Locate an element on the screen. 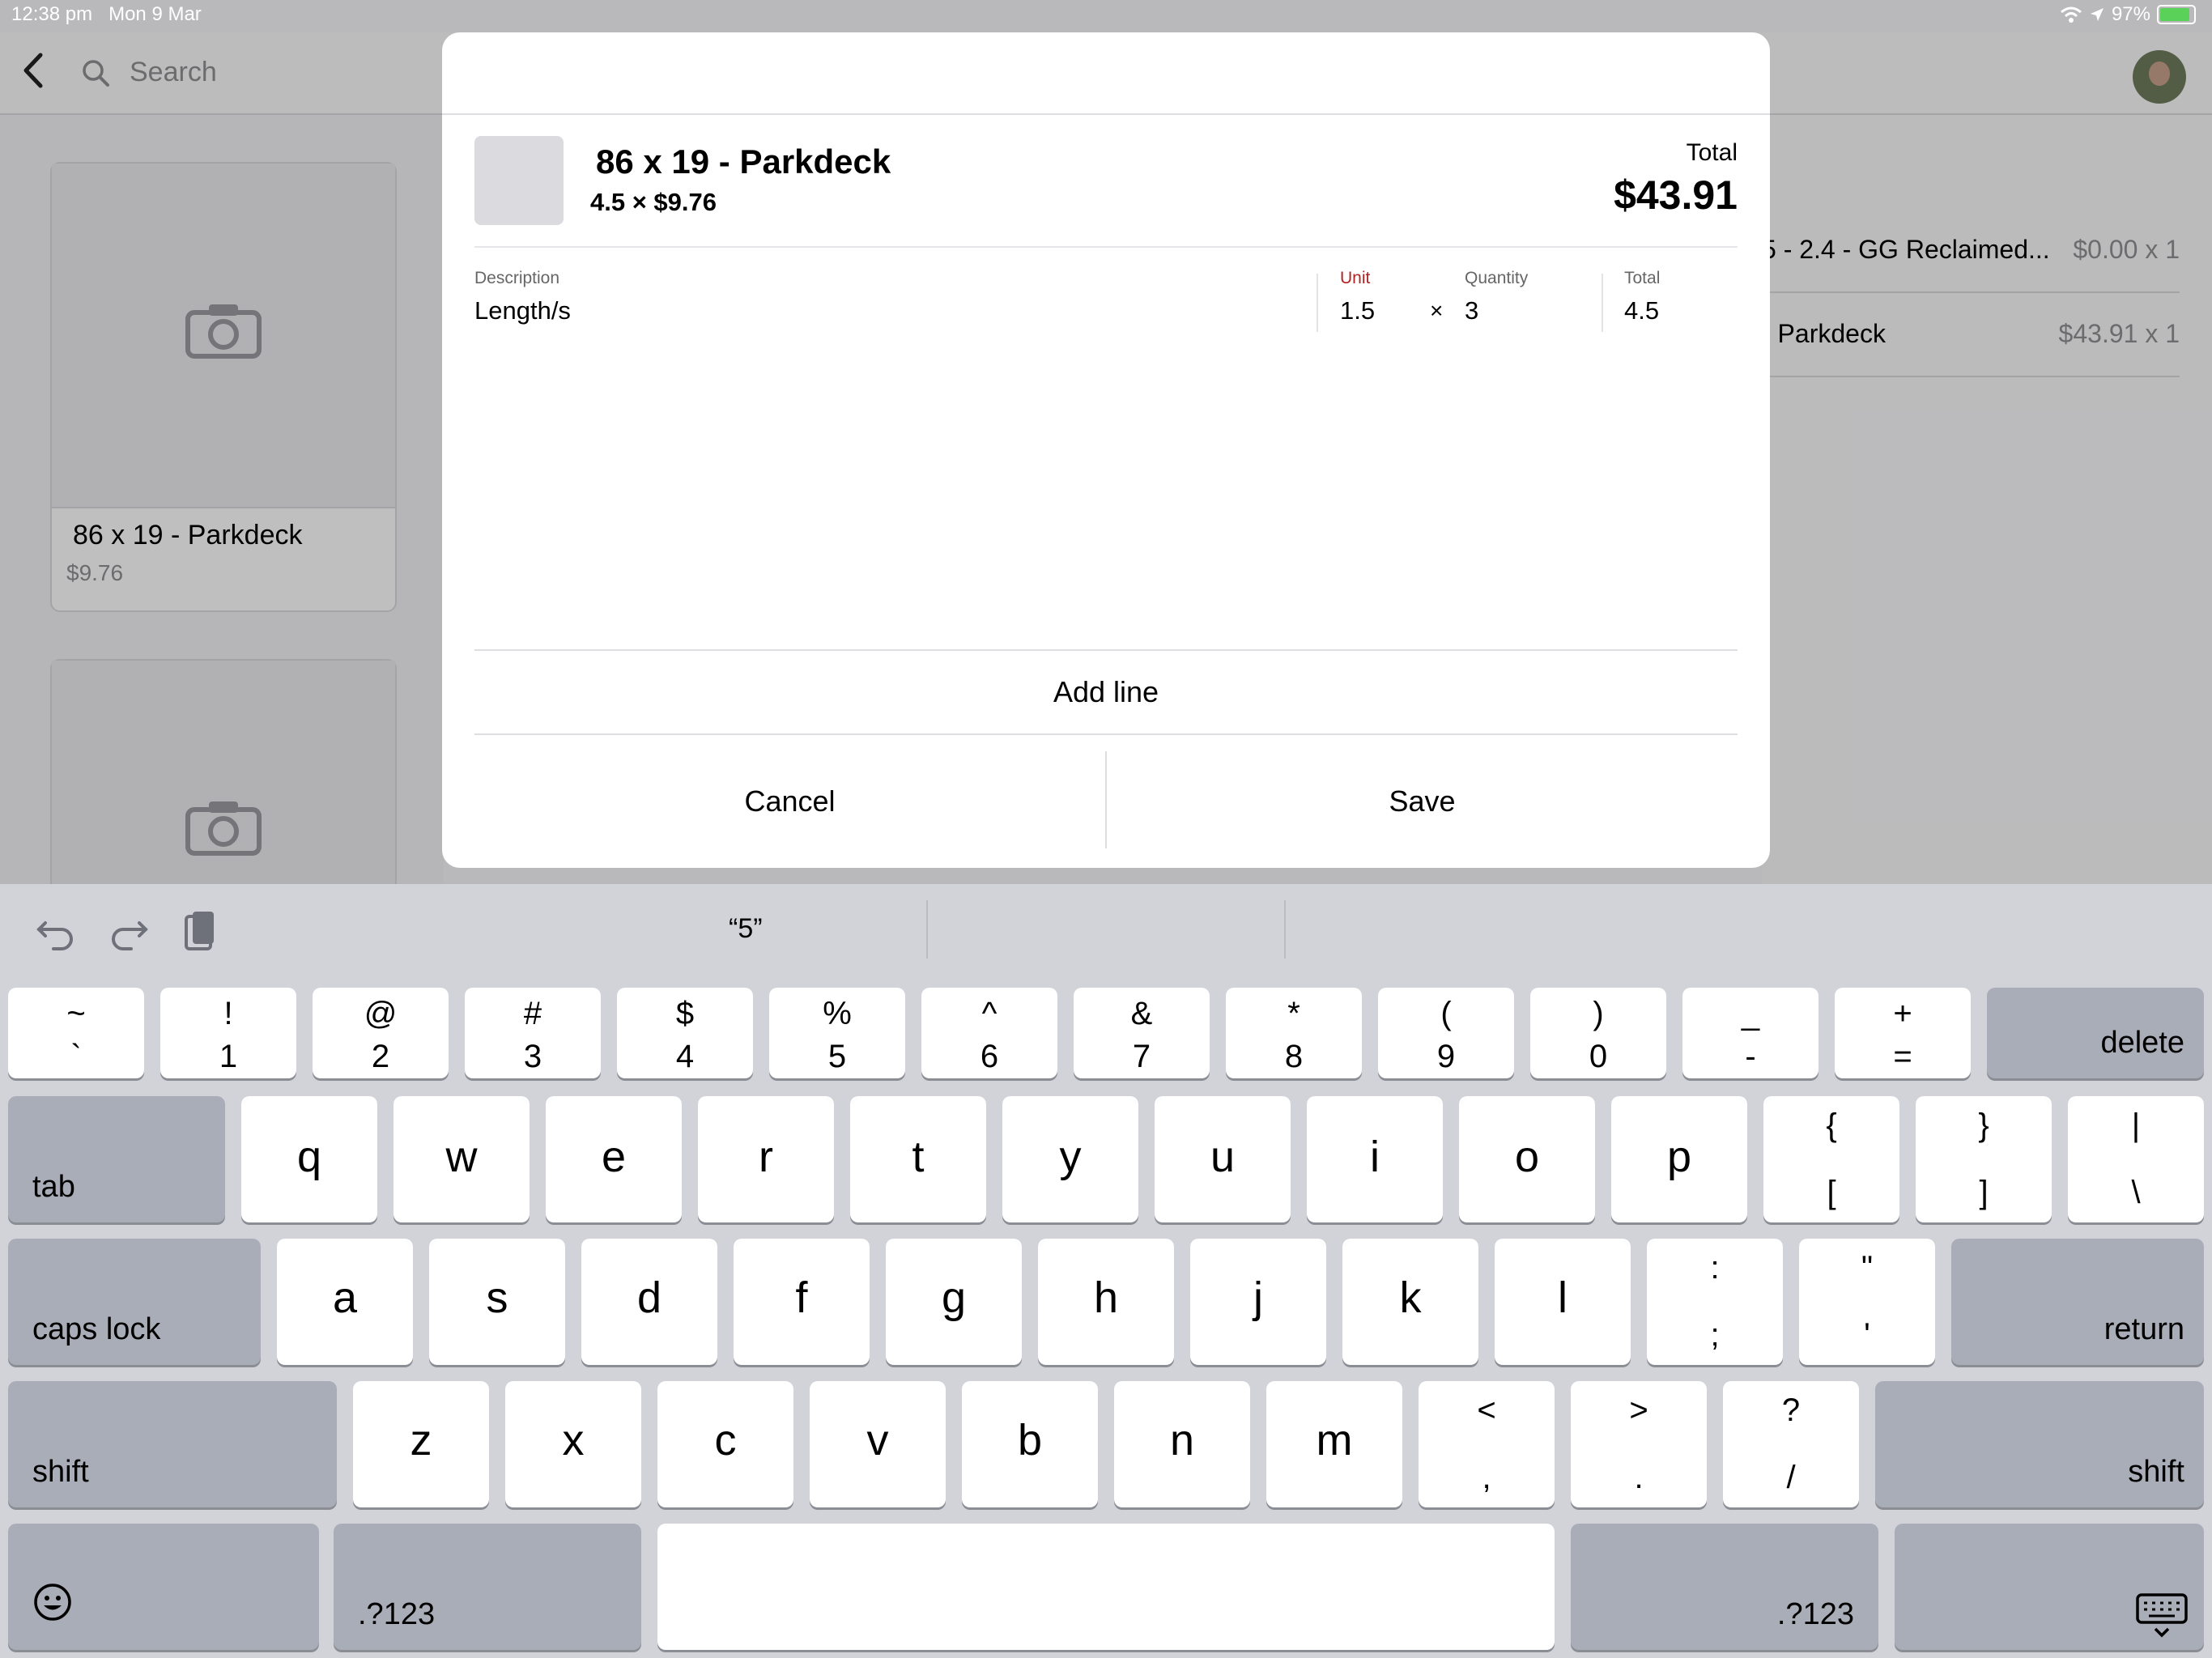  key-b: b is located at coordinates (1030, 1444).